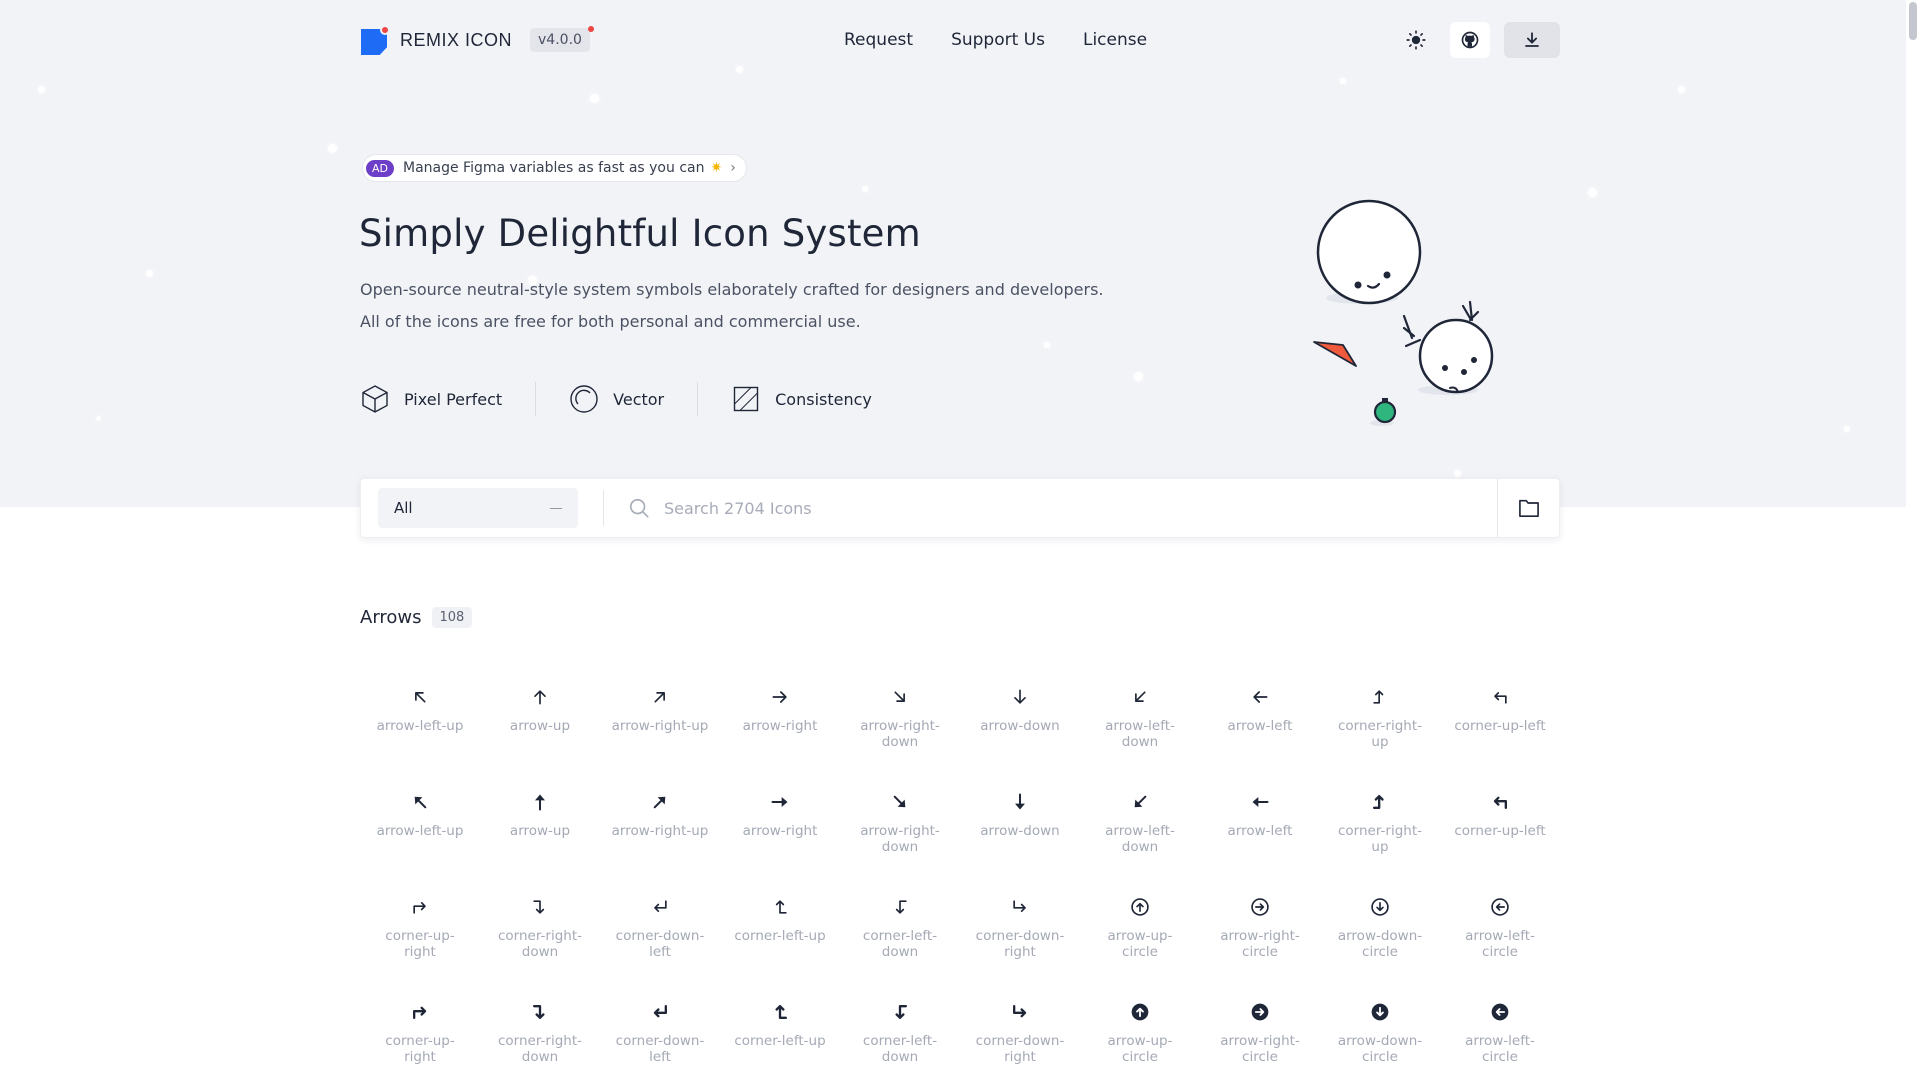 The width and height of the screenshot is (1920, 1080). Describe the element at coordinates (539, 1049) in the screenshot. I see `icon-label: corner-right-down` at that location.